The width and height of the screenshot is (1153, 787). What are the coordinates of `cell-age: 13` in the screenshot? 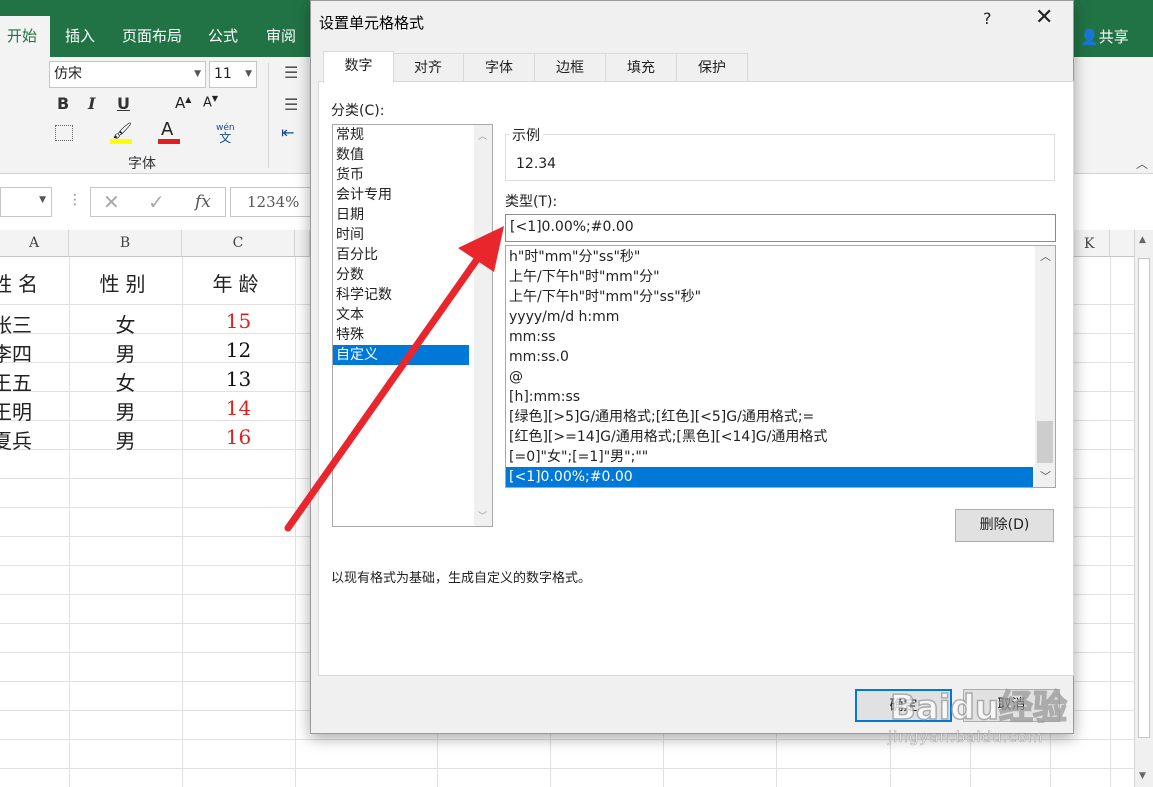 It's located at (238, 379).